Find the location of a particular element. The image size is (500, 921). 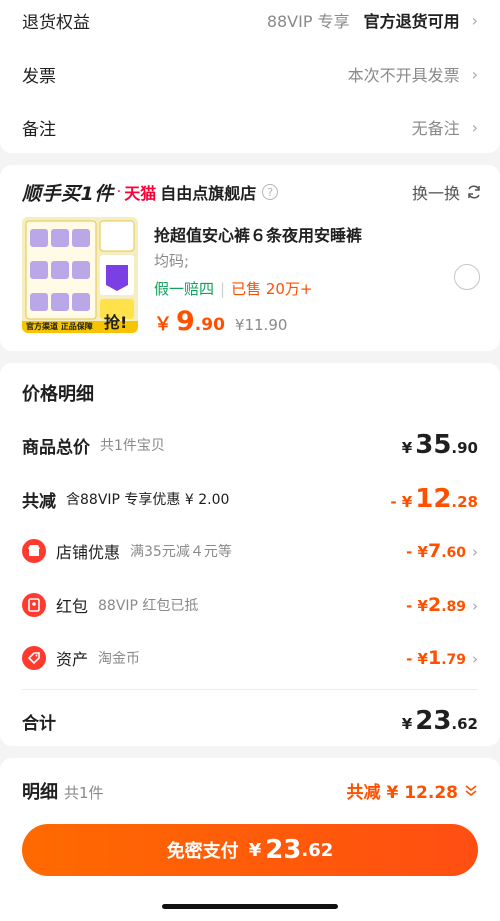

red-packet-sub: 88VIP 红包已抵 is located at coordinates (148, 606).